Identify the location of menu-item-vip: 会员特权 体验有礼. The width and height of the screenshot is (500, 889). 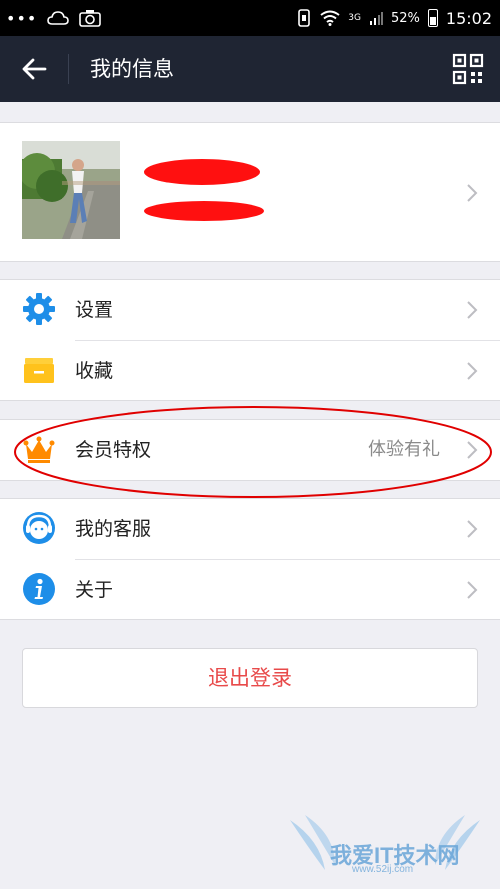
(250, 450).